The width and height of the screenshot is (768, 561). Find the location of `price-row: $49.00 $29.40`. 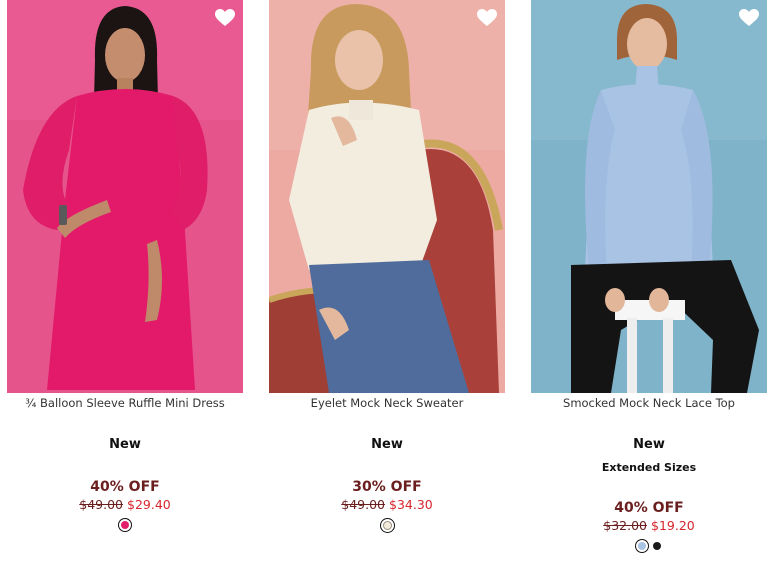

price-row: $49.00 $29.40 is located at coordinates (125, 504).